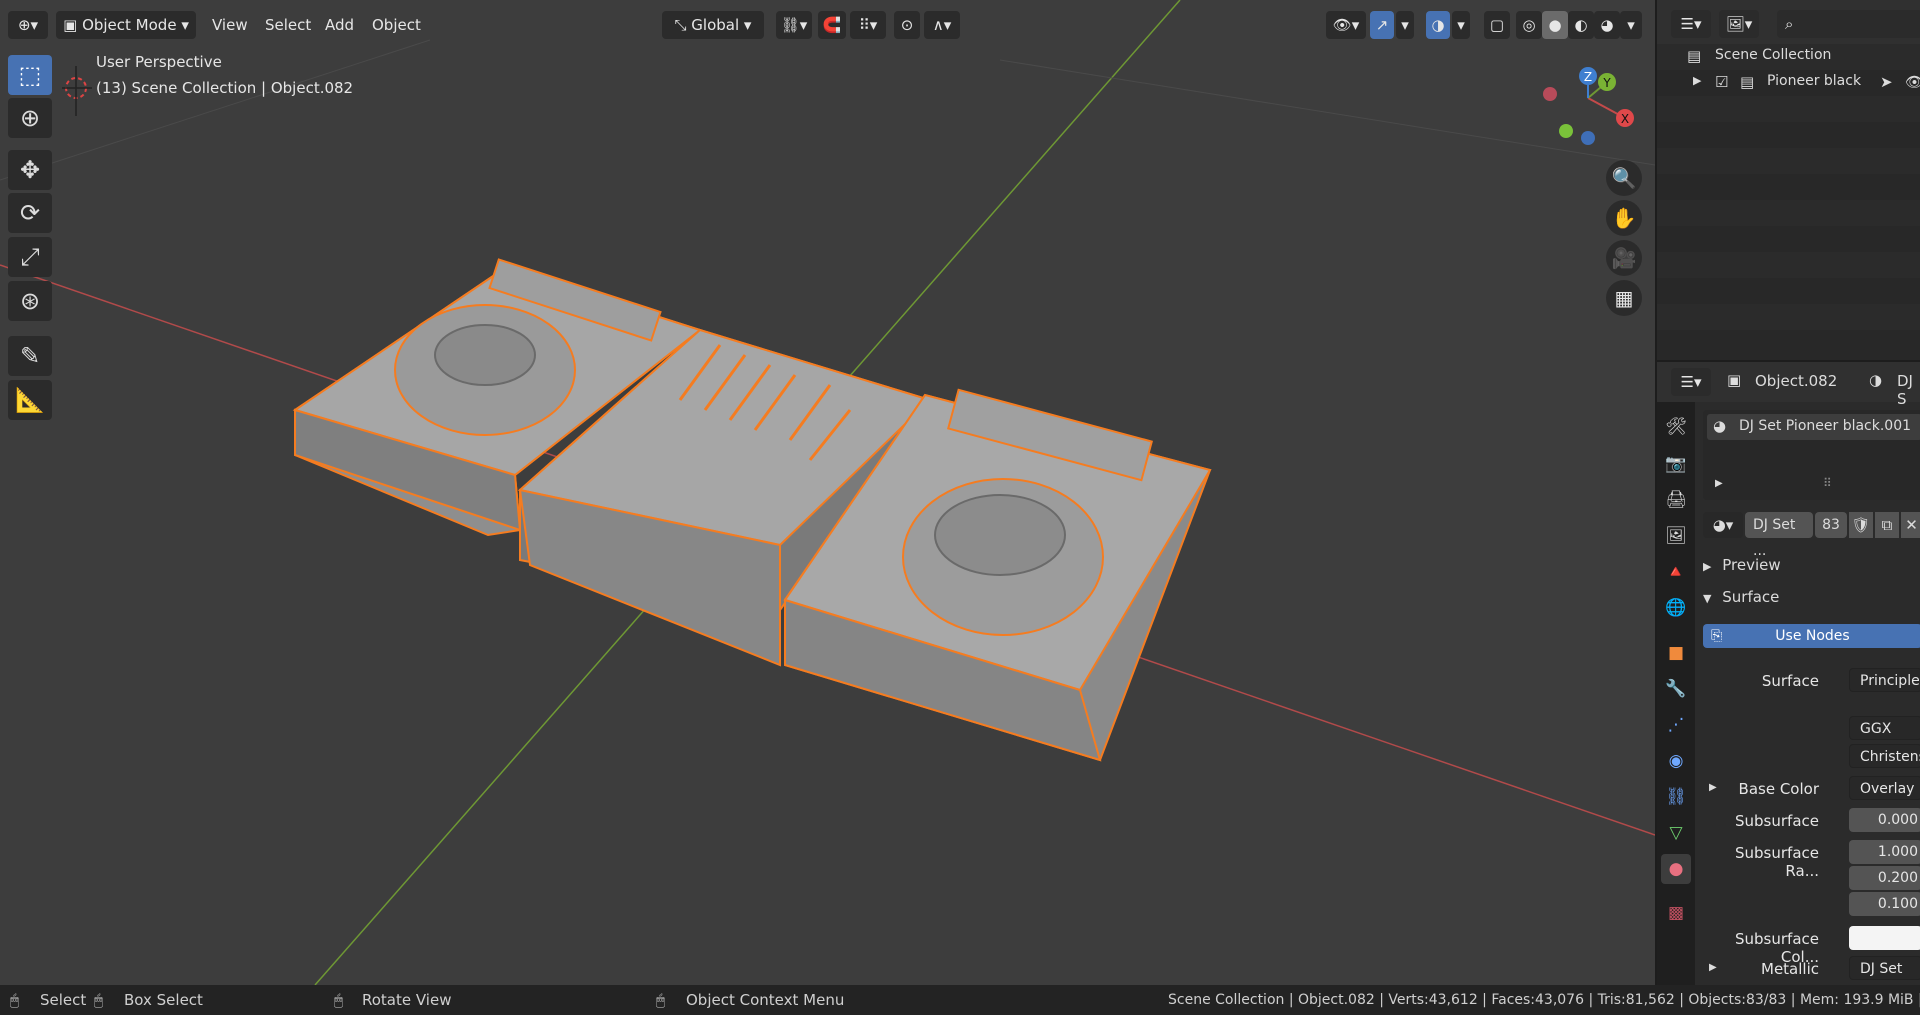 This screenshot has height=1015, width=1920. Describe the element at coordinates (30, 170) in the screenshot. I see `move-icon: ✥` at that location.